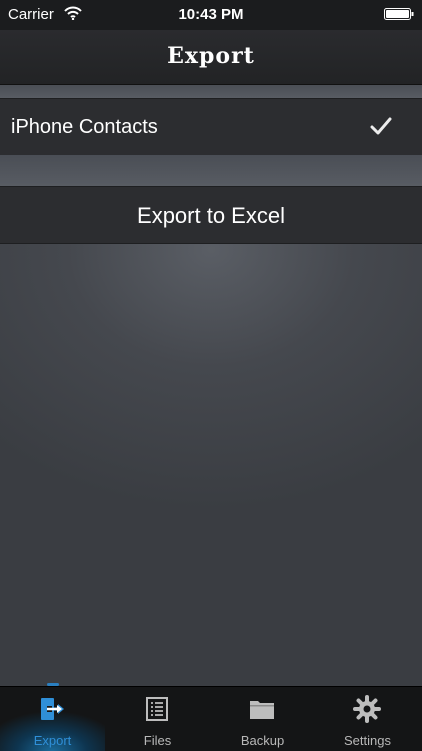  I want to click on list-icon, so click(157, 709).